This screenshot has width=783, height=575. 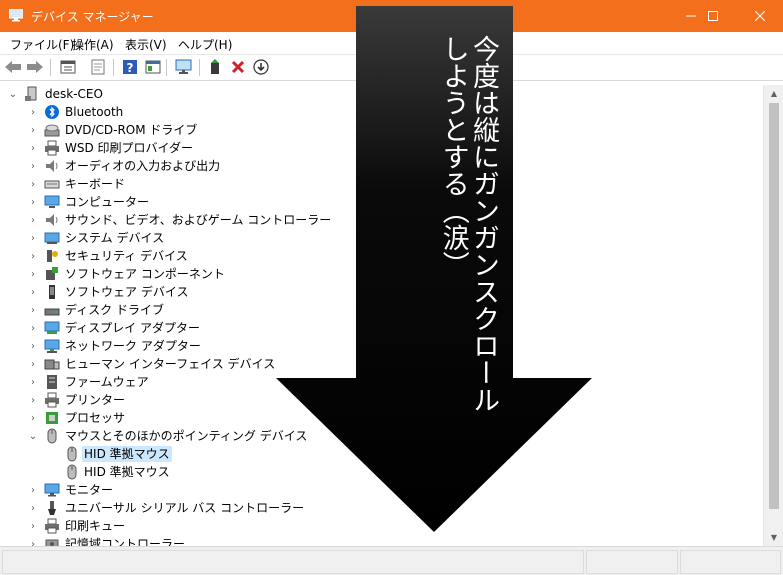 I want to click on title-bar: デバイス マネージャー, so click(x=391, y=16).